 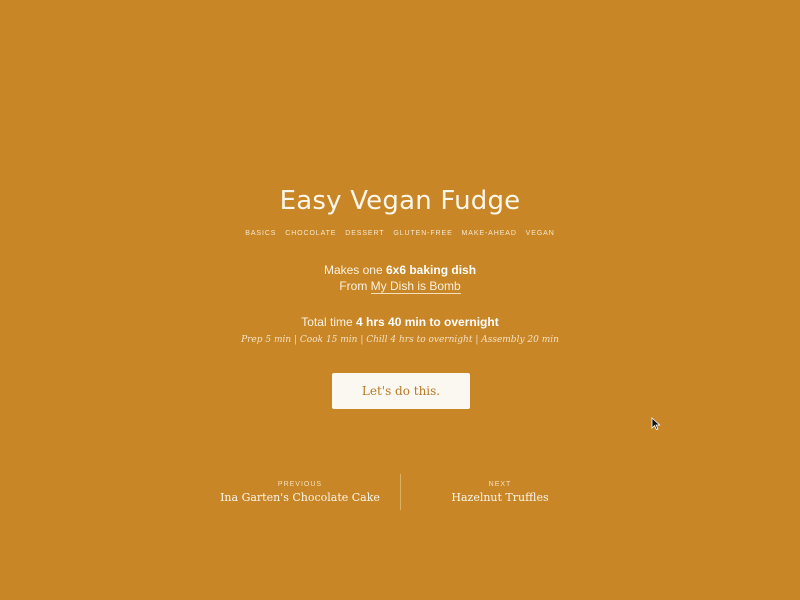 I want to click on source-line: From My Dish is Bomb, so click(x=400, y=286).